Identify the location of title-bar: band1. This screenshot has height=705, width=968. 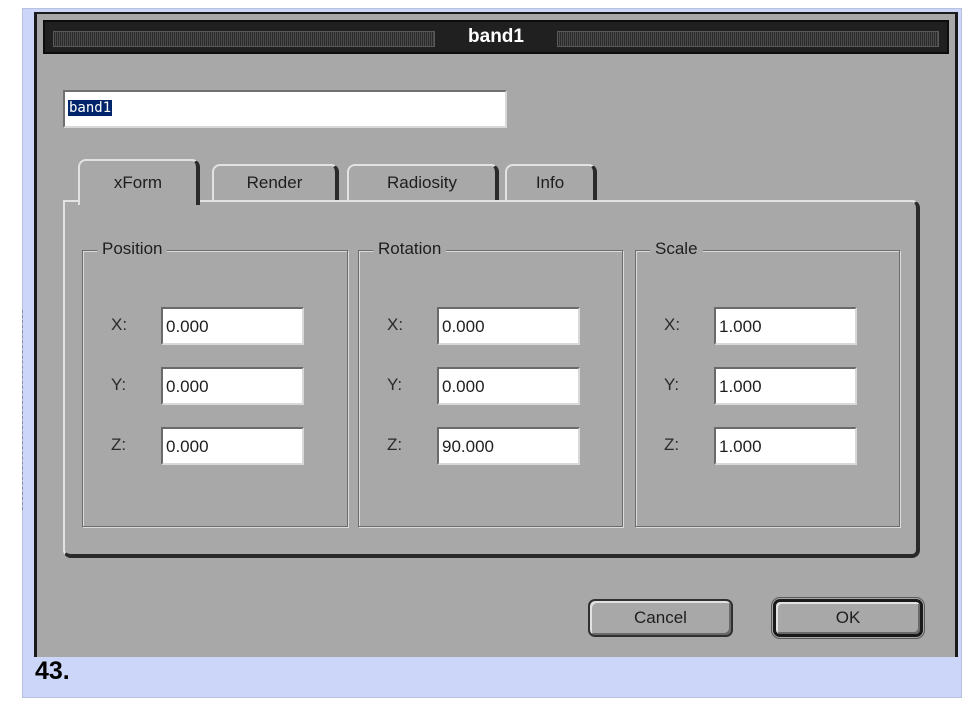
(496, 37).